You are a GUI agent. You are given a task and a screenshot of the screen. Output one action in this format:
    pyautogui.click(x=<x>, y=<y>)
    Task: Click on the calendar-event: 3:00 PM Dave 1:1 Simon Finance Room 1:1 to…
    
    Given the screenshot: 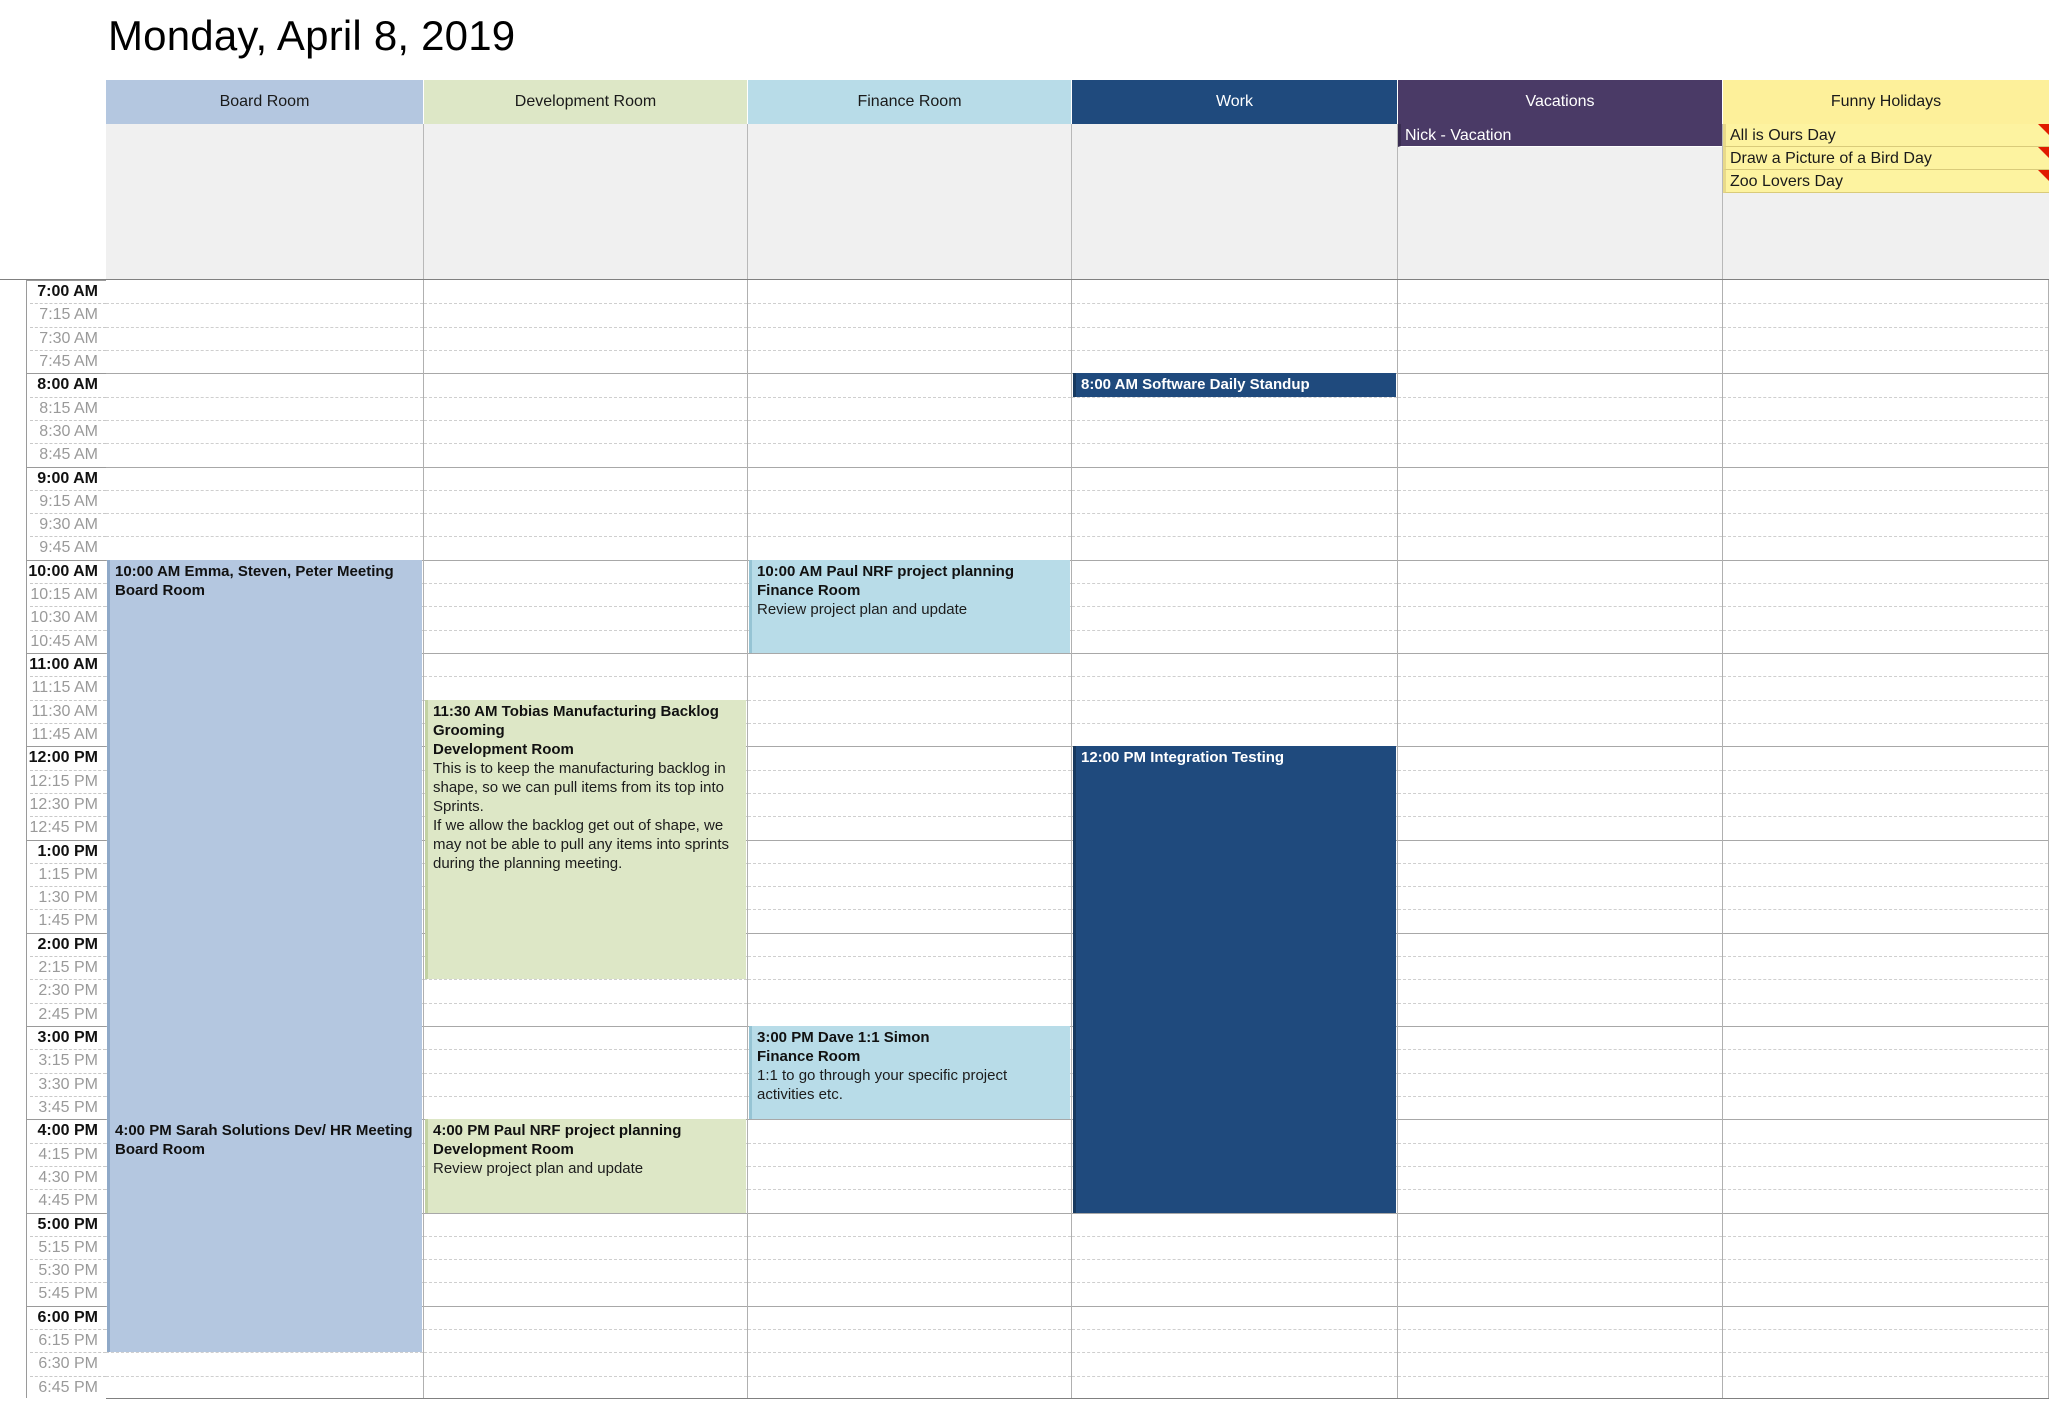 What is the action you would take?
    pyautogui.click(x=909, y=1073)
    